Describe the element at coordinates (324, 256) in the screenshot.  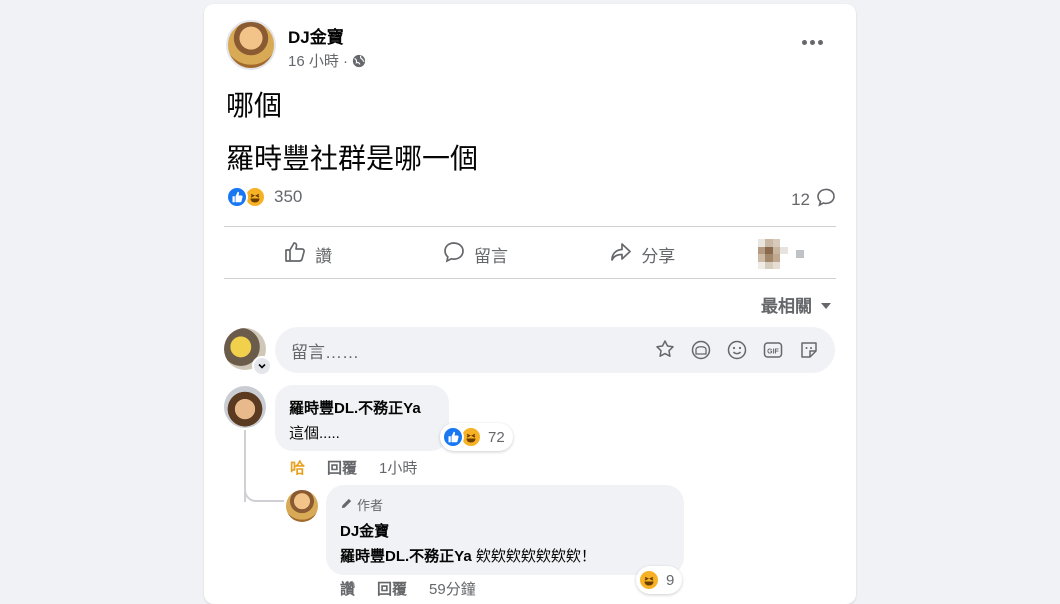
I see `like-label: 讚` at that location.